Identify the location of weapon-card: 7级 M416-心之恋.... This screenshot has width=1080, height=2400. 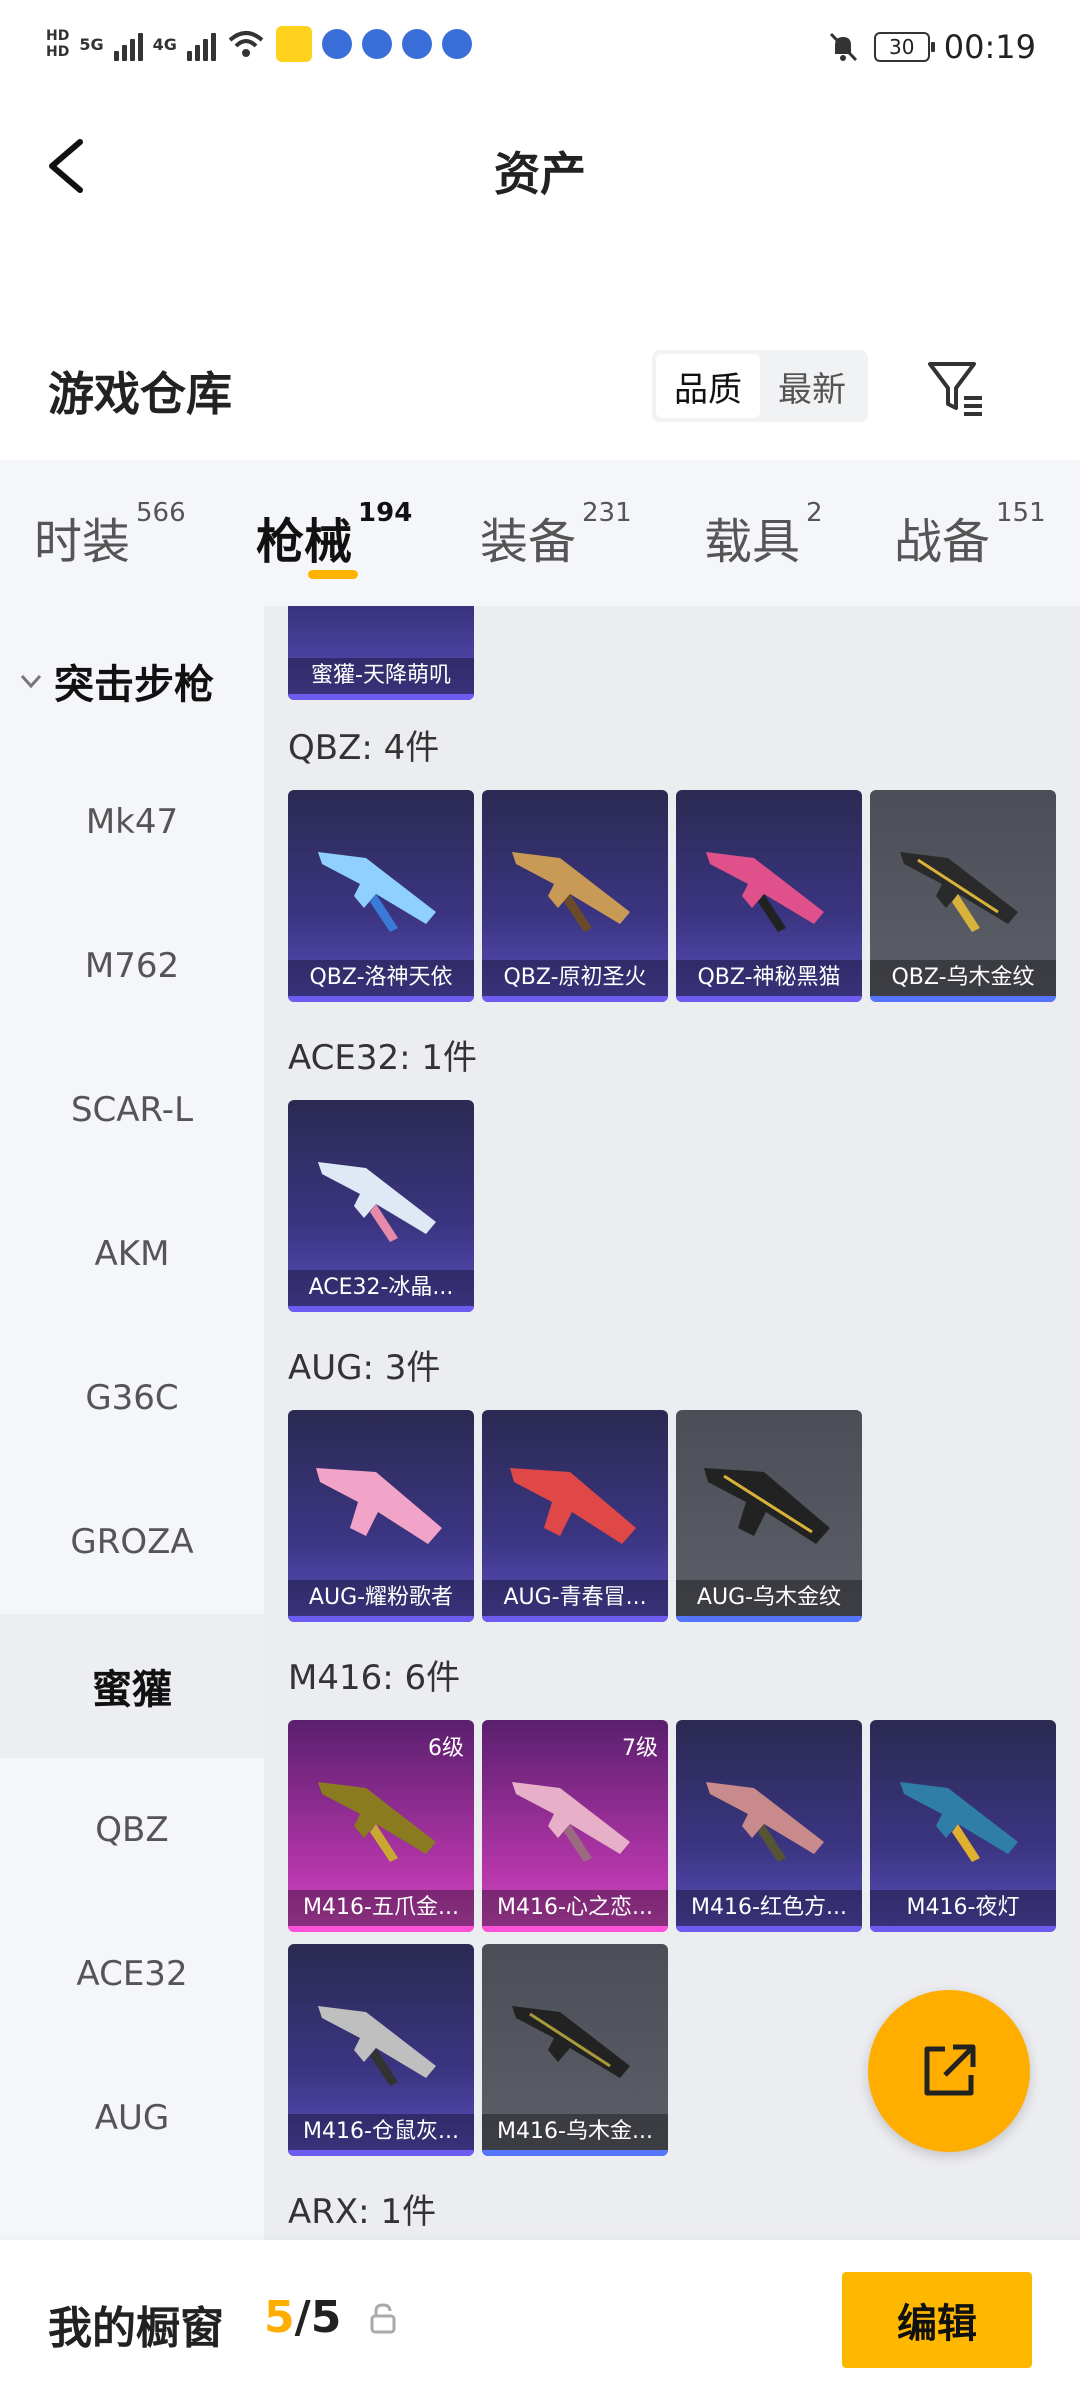
(575, 1826).